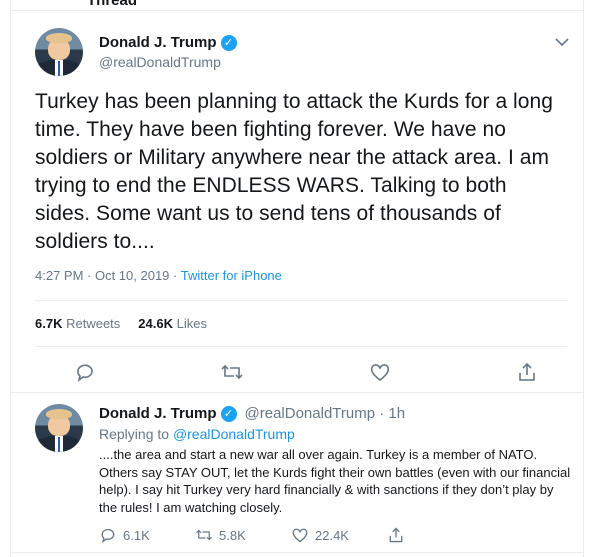 This screenshot has width=600, height=557. I want to click on retweets-label: Retweets, so click(93, 323).